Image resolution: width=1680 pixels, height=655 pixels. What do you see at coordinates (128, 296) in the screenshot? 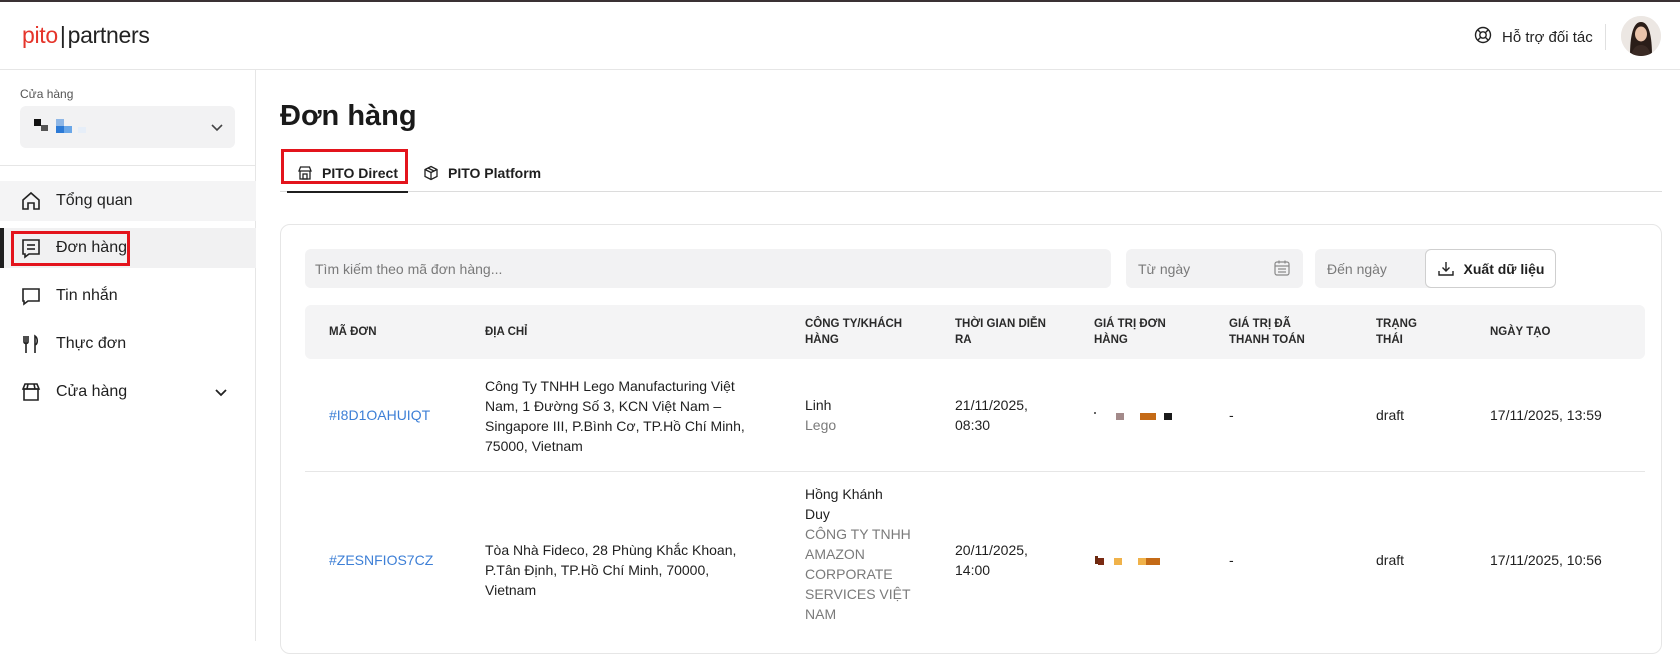
I see `sidebar-item-messages: Tin nhắn` at bounding box center [128, 296].